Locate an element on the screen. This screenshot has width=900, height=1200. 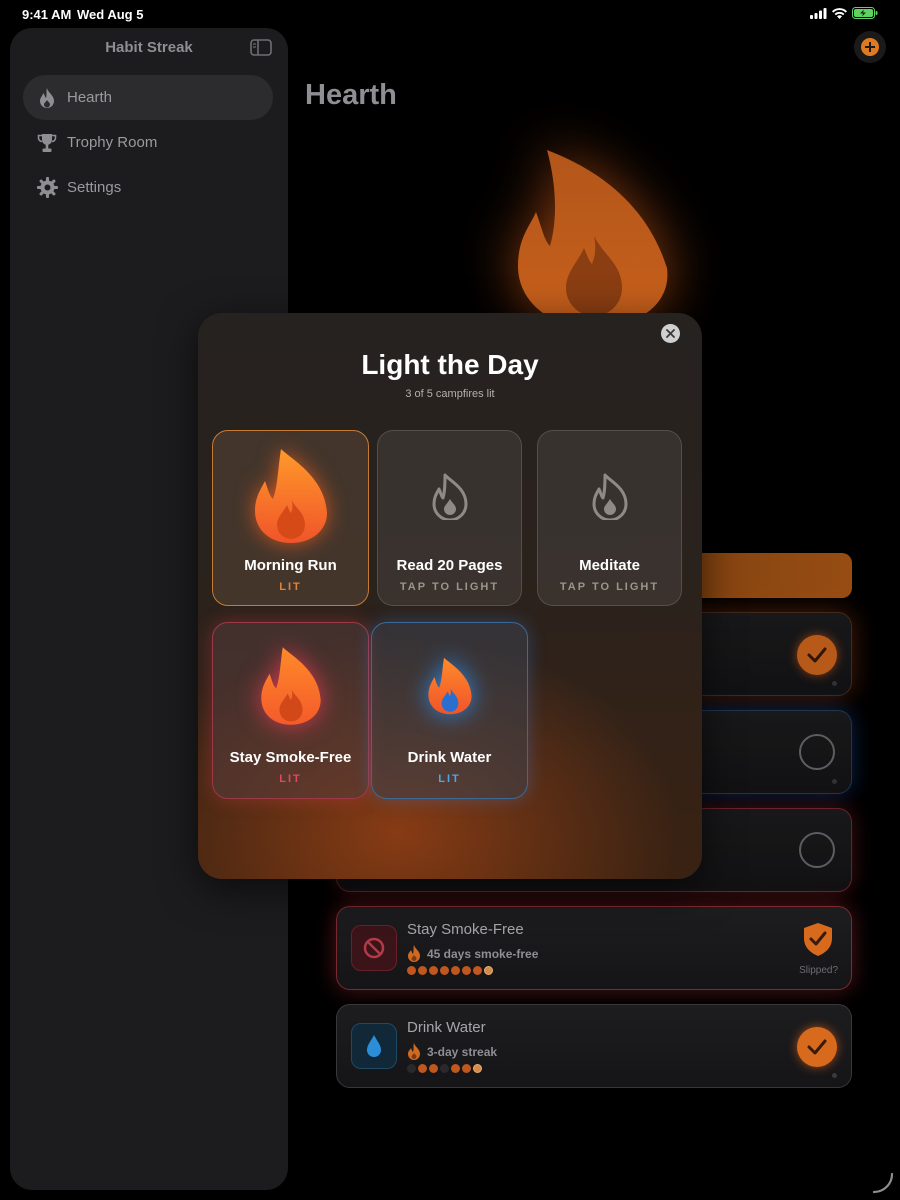
tile-drink-water: Drink Water LIT is located at coordinates (449, 710).